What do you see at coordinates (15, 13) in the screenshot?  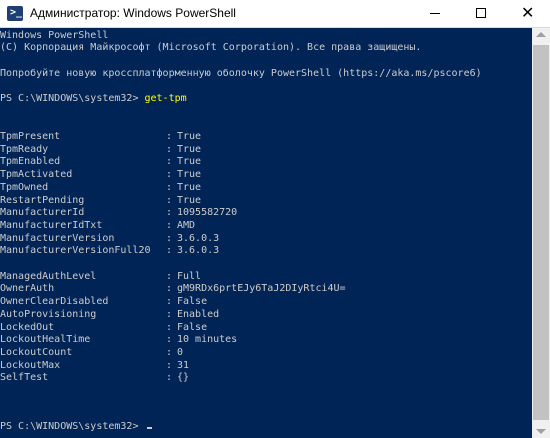 I see `powershell-icon: >_` at bounding box center [15, 13].